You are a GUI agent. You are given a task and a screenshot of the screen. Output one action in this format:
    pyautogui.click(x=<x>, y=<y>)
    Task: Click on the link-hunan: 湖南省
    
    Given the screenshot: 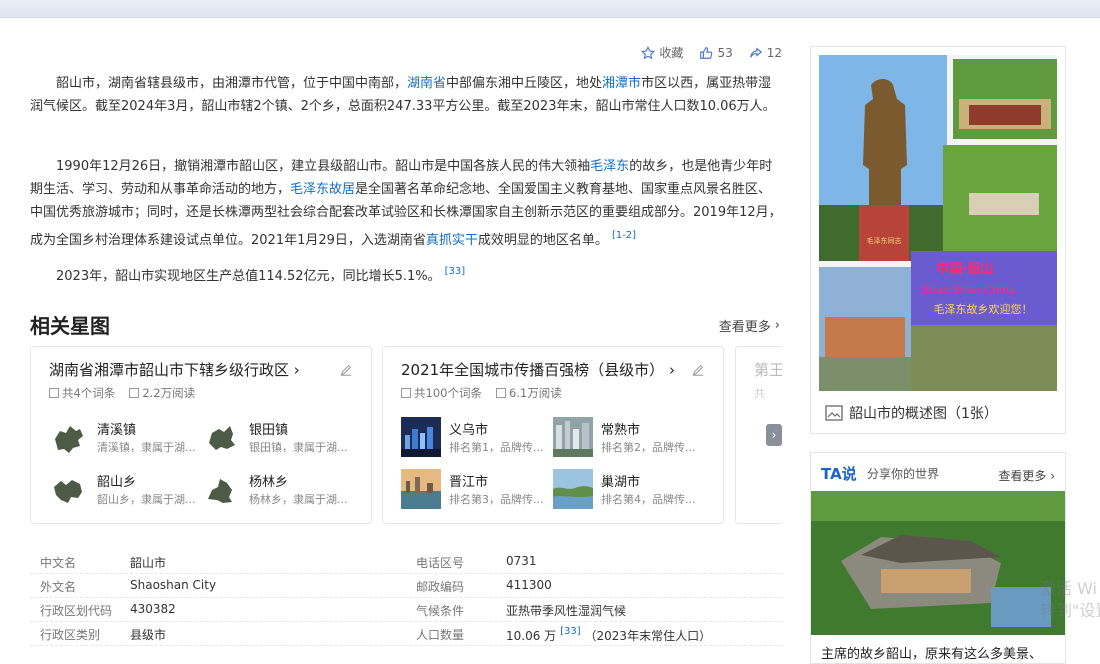 What is the action you would take?
    pyautogui.click(x=426, y=83)
    